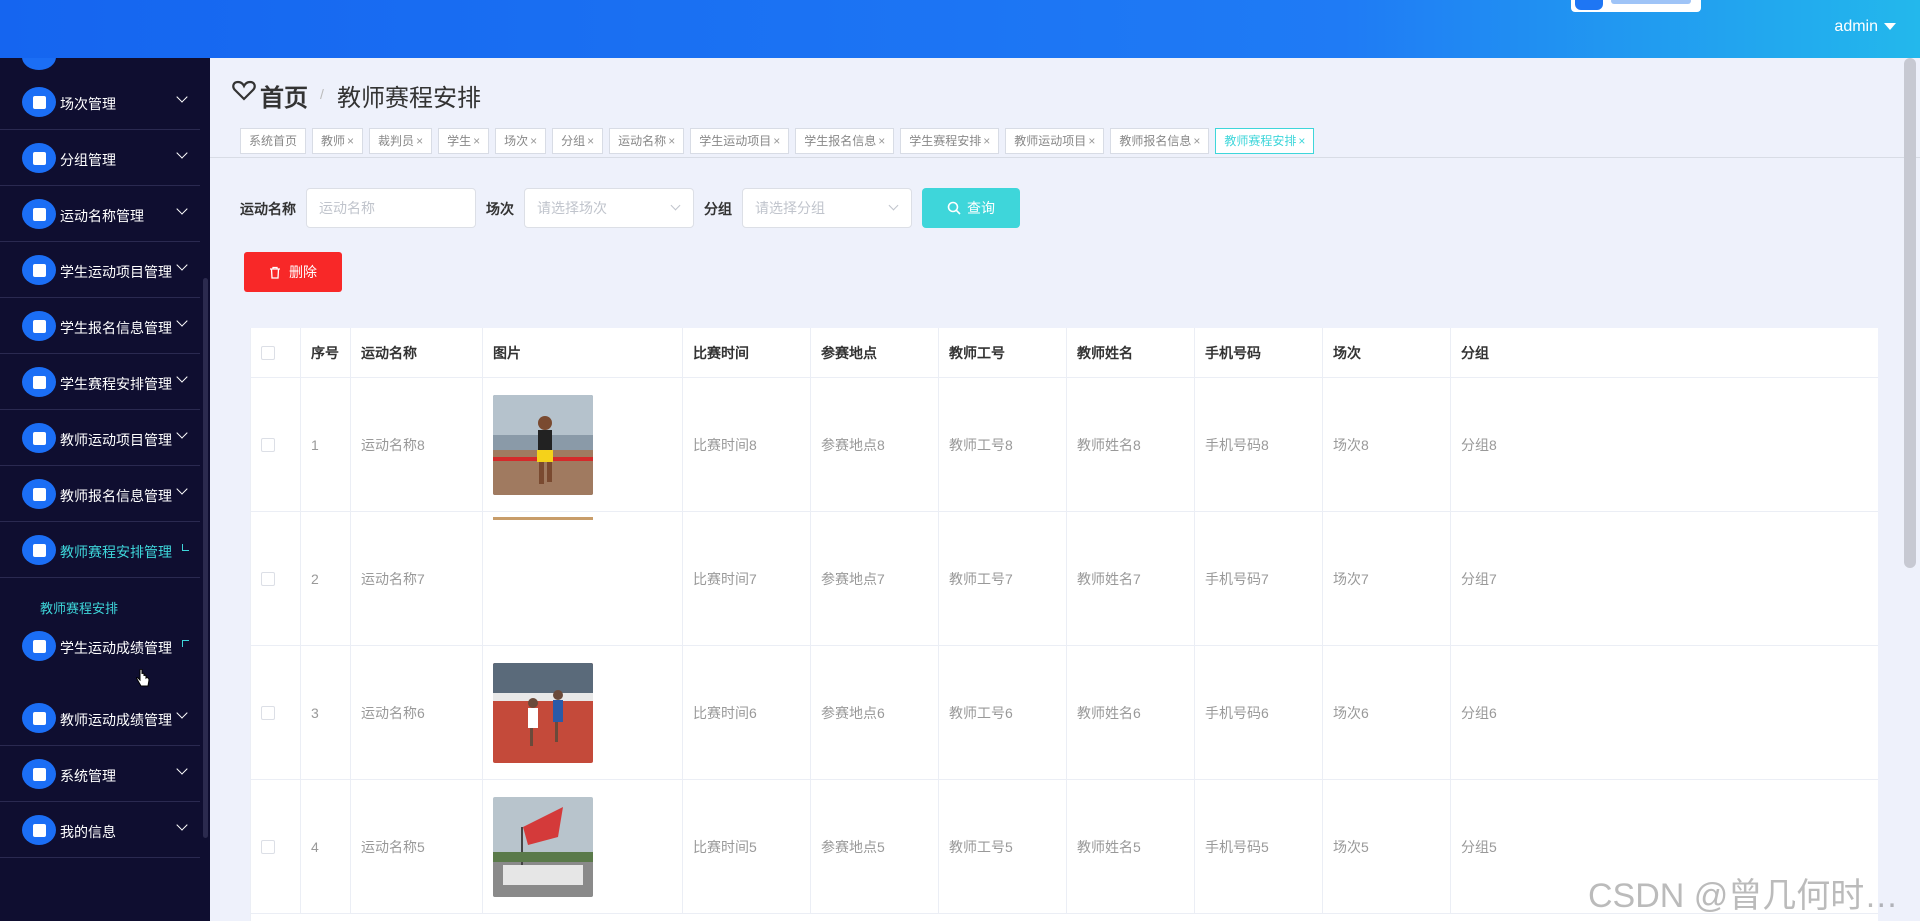 This screenshot has height=921, width=1920. Describe the element at coordinates (1003, 578) in the screenshot. I see `cell-tid: 教师工号7` at that location.